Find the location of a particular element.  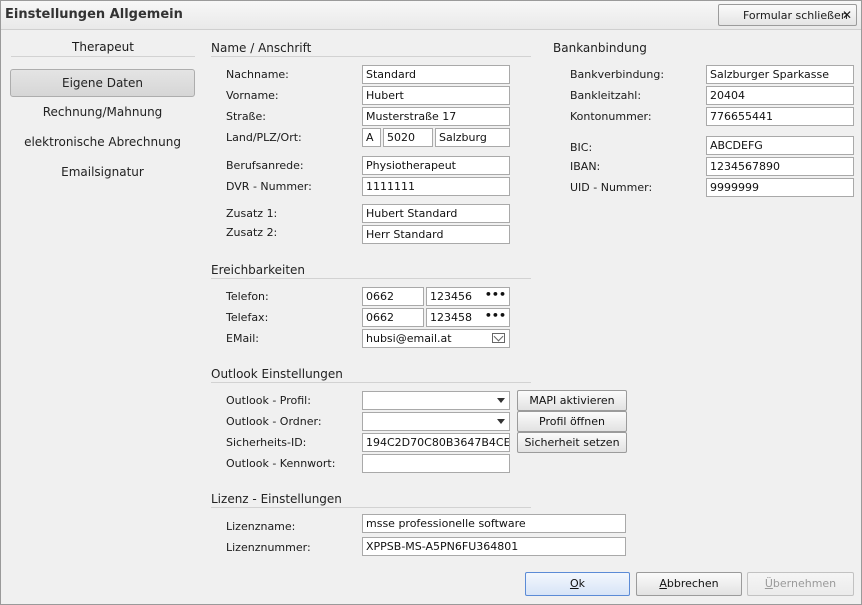

telefon-number-field: 123456 ••• is located at coordinates (468, 296).